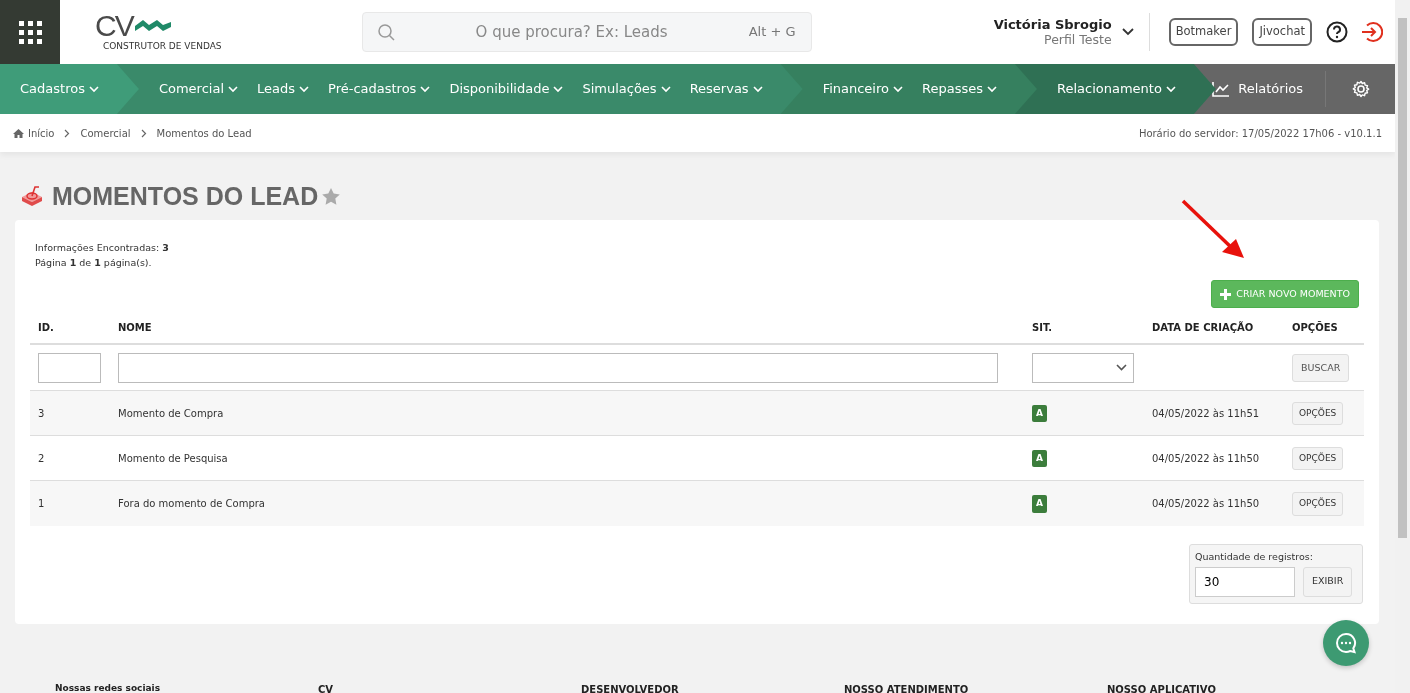 Image resolution: width=1410 pixels, height=693 pixels. Describe the element at coordinates (506, 89) in the screenshot. I see `nav-menu-item: Disponibilidade` at that location.